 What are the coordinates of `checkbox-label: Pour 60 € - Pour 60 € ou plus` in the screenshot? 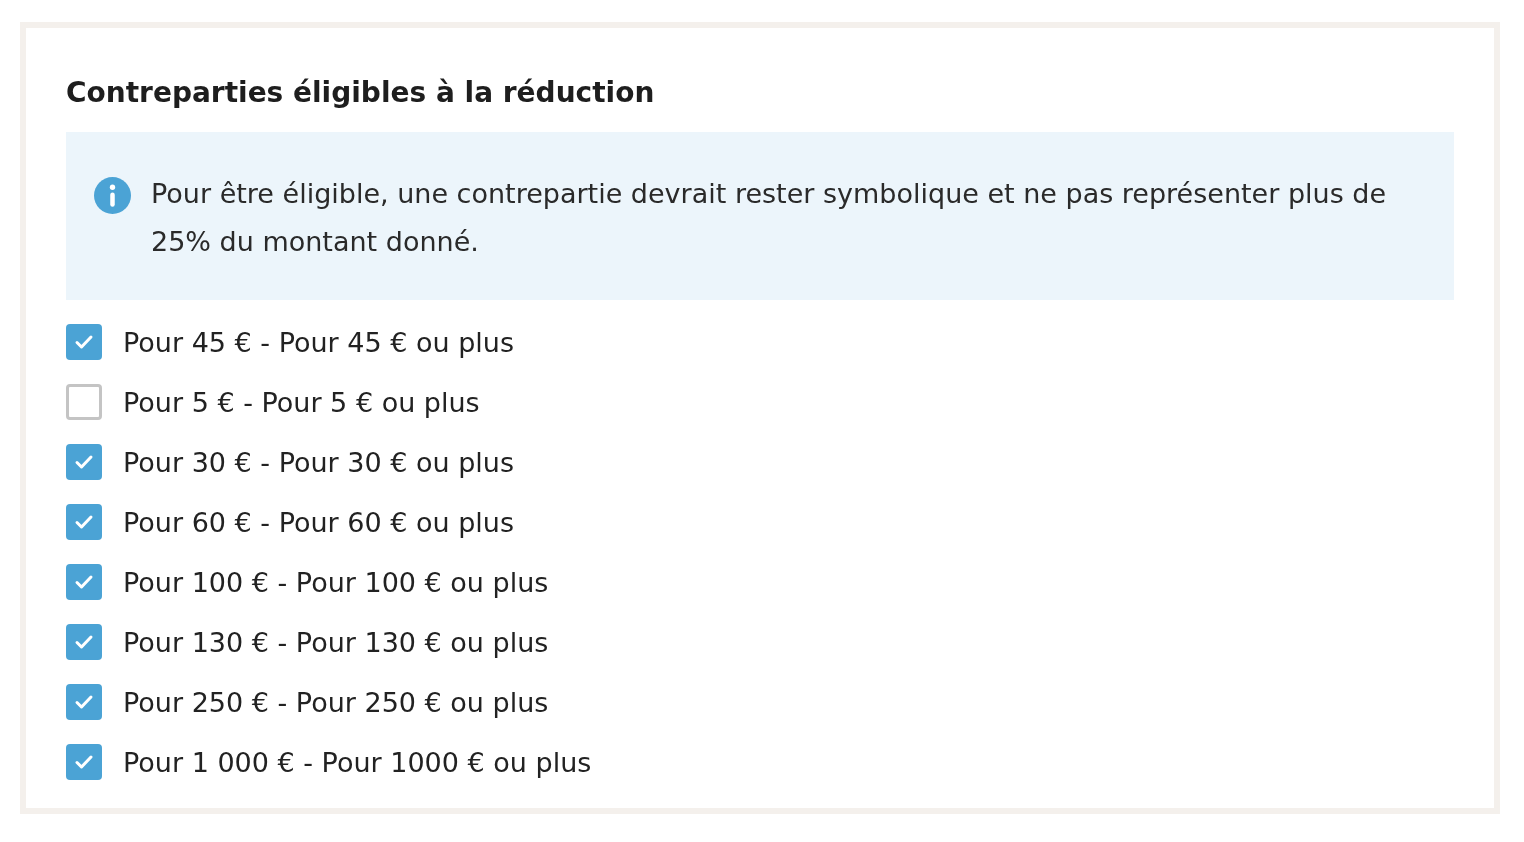 It's located at (319, 522).